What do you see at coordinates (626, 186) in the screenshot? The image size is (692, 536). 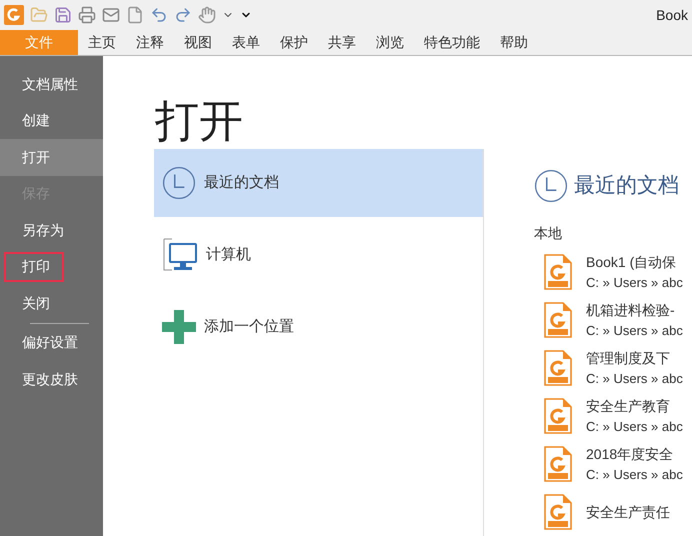 I see `recent-heading: 最近的文档` at bounding box center [626, 186].